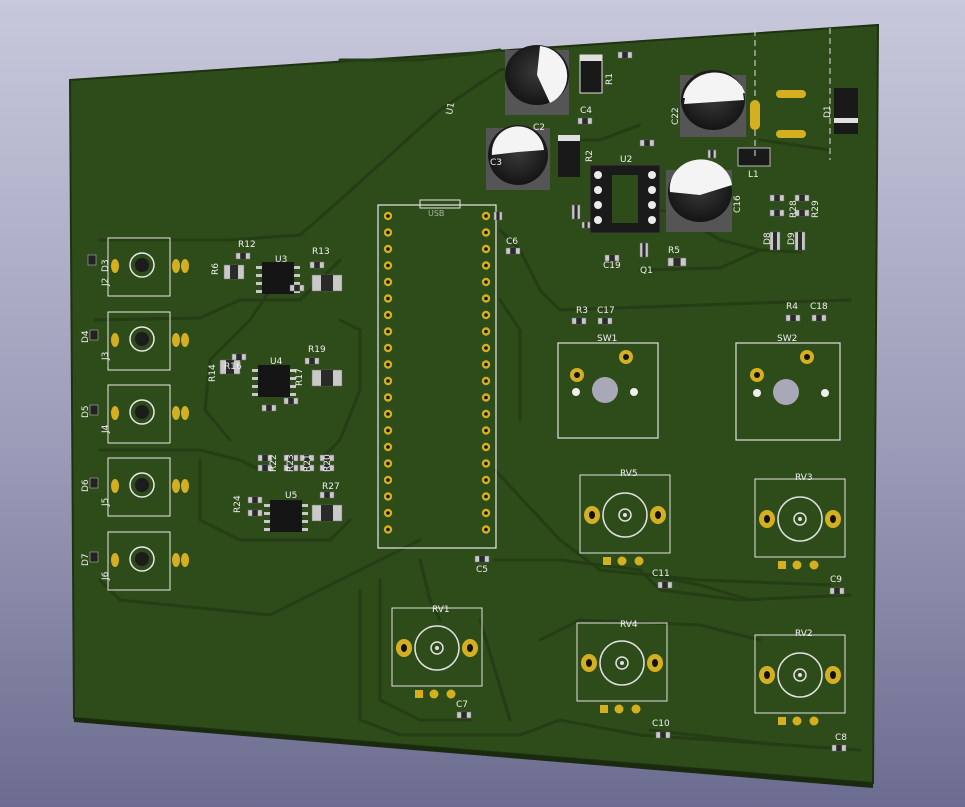 The height and width of the screenshot is (807, 965). I want to click on svg-text: RV2, so click(804, 634).